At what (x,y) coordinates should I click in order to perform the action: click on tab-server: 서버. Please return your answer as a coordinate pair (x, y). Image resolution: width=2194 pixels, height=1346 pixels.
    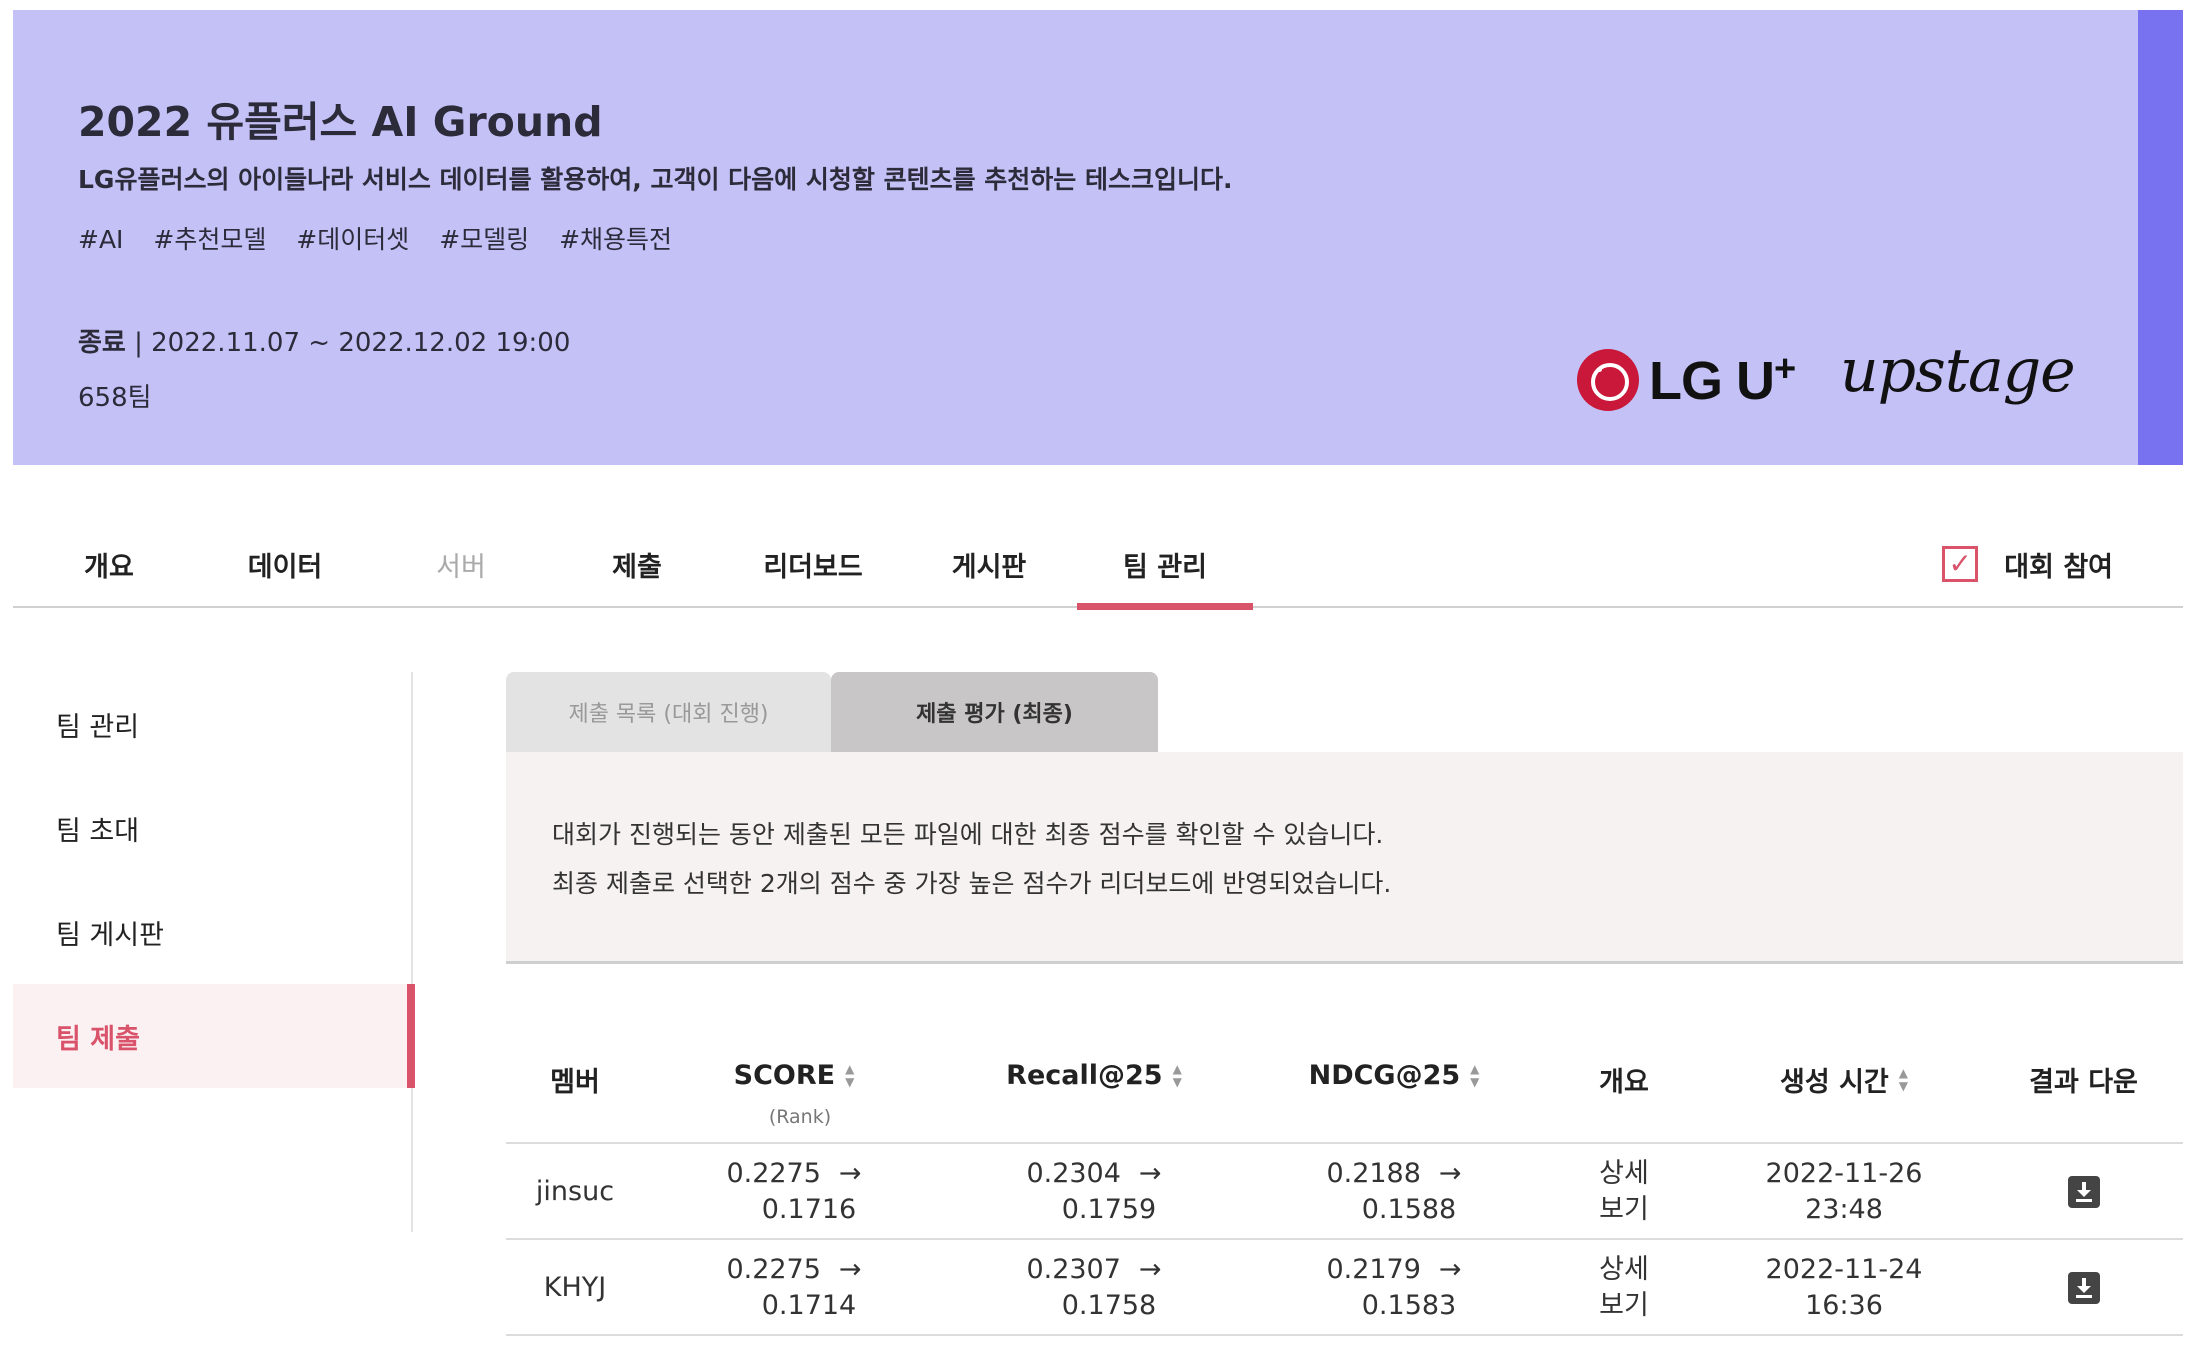
    Looking at the image, I should click on (461, 564).